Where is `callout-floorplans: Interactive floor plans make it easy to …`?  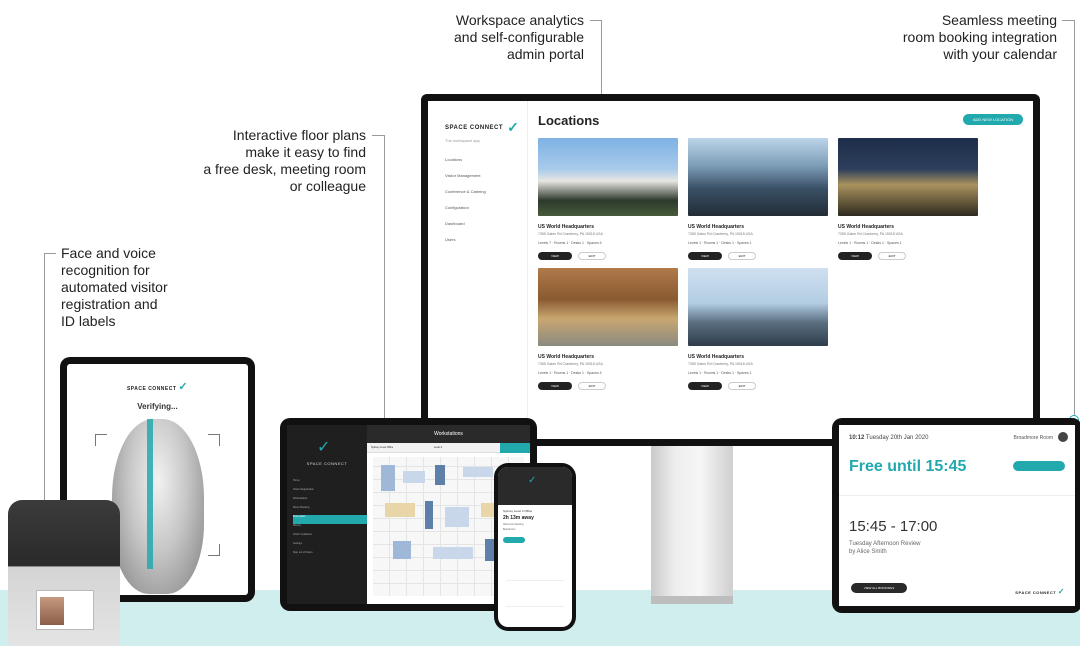 callout-floorplans: Interactive floor plans make it easy to … is located at coordinates (263, 161).